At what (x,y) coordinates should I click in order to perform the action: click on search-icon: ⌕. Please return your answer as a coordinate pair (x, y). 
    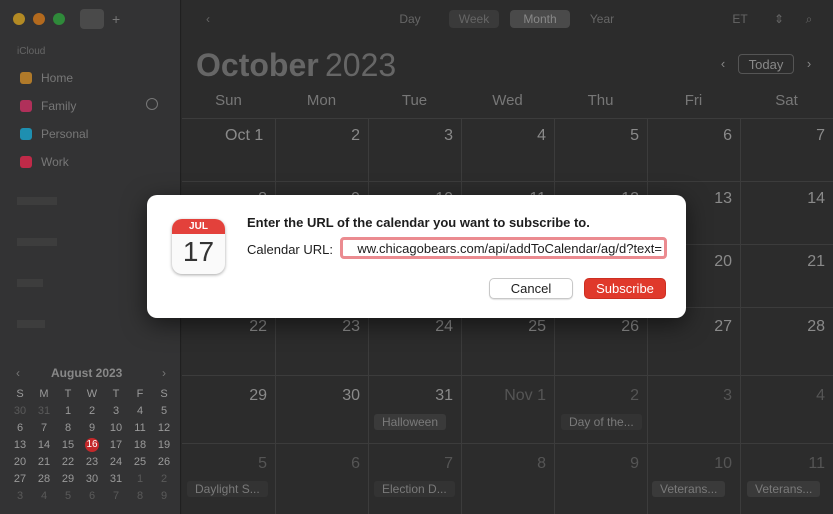
    Looking at the image, I should click on (809, 19).